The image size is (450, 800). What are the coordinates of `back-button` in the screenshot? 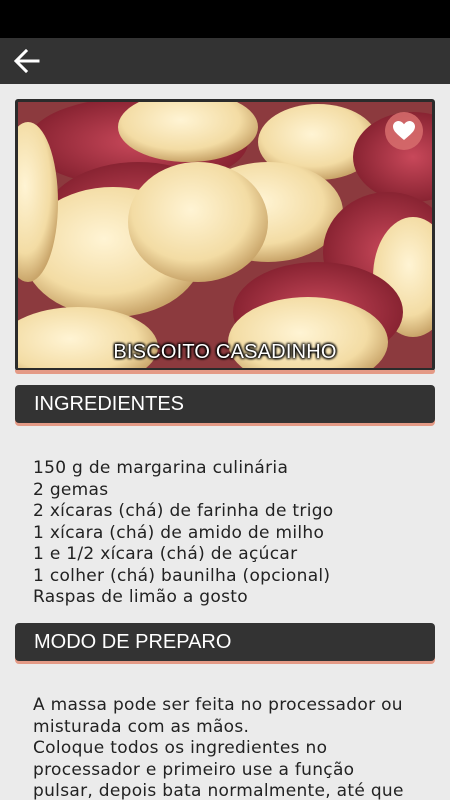 It's located at (27, 61).